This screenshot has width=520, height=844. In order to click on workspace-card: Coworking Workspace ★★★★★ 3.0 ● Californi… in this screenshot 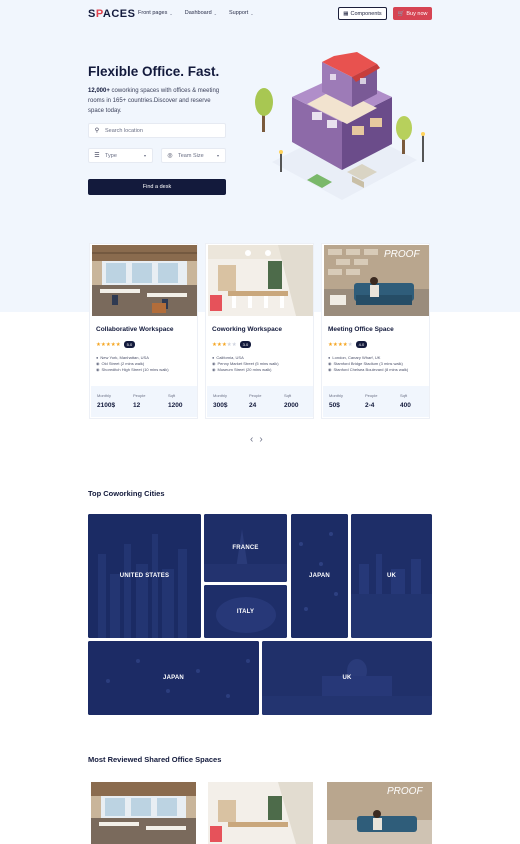, I will do `click(259, 331)`.